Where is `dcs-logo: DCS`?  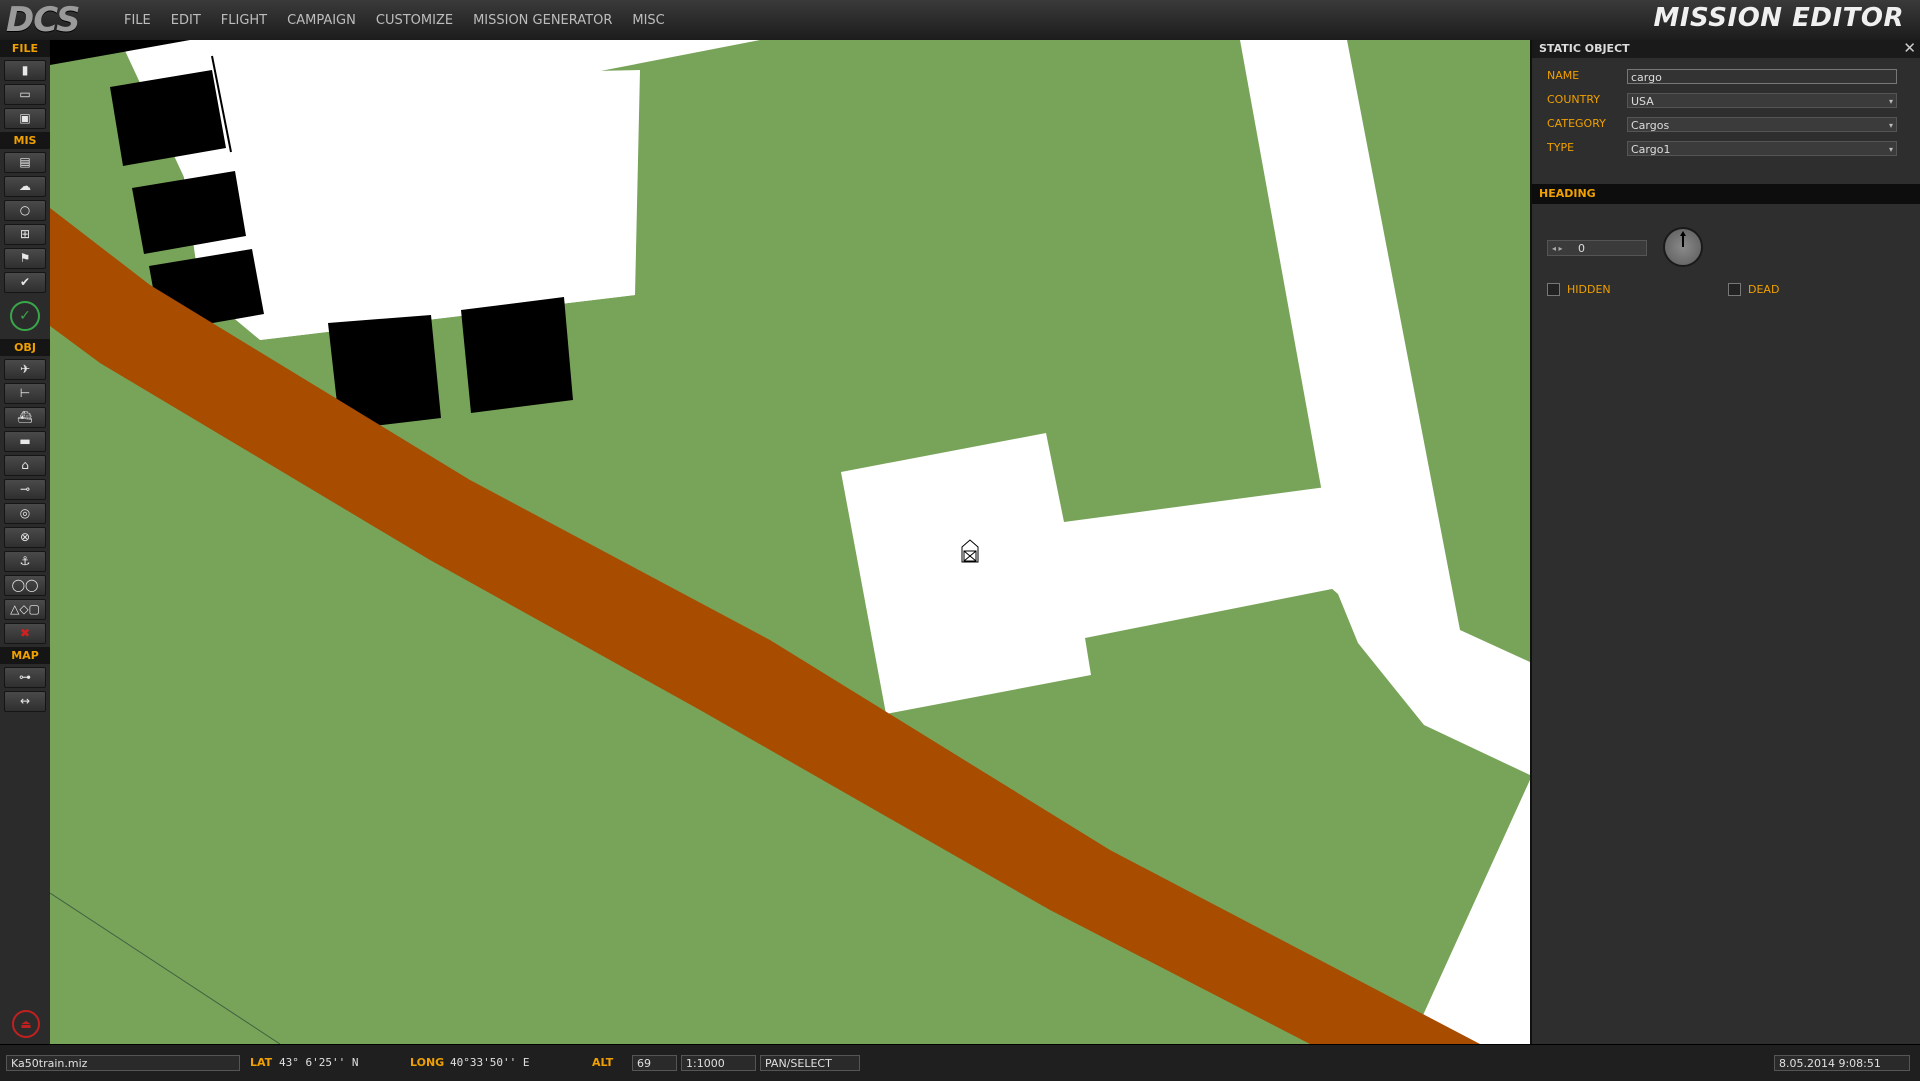
dcs-logo: DCS is located at coordinates (43, 20).